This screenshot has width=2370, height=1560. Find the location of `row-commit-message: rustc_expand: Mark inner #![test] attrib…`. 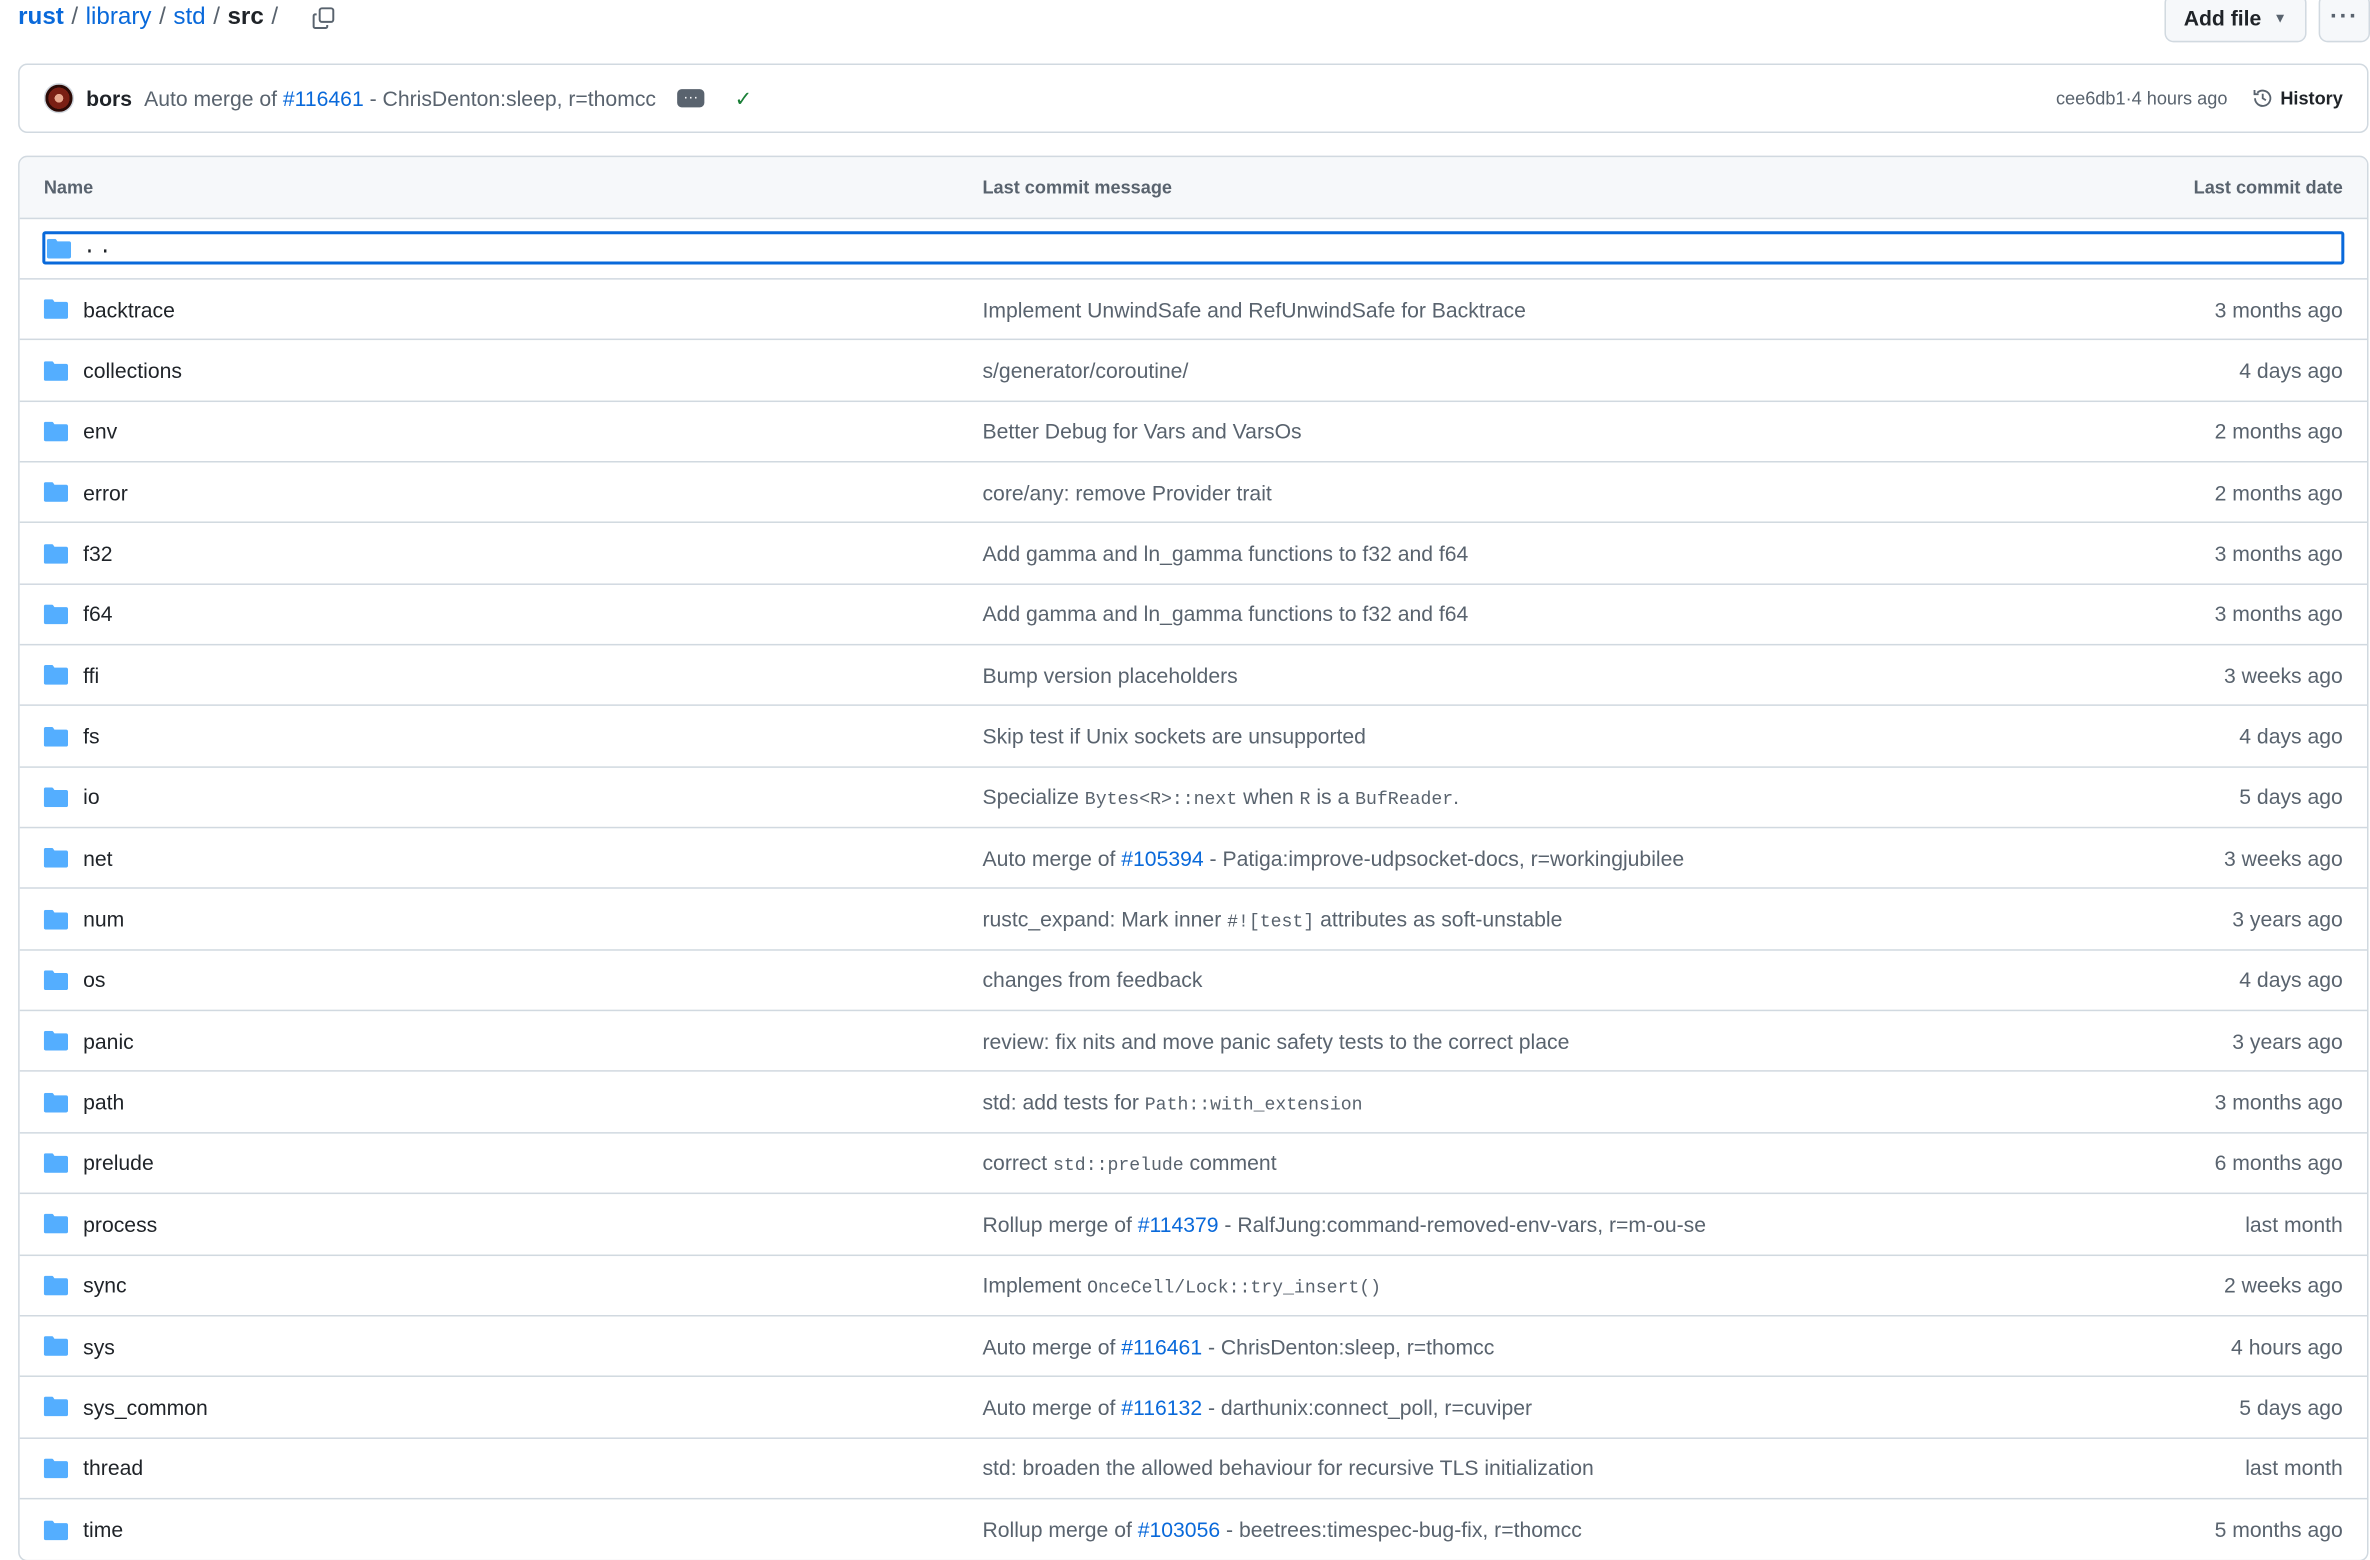

row-commit-message: rustc_expand: Mark inner #![test] attrib… is located at coordinates (1607, 919).